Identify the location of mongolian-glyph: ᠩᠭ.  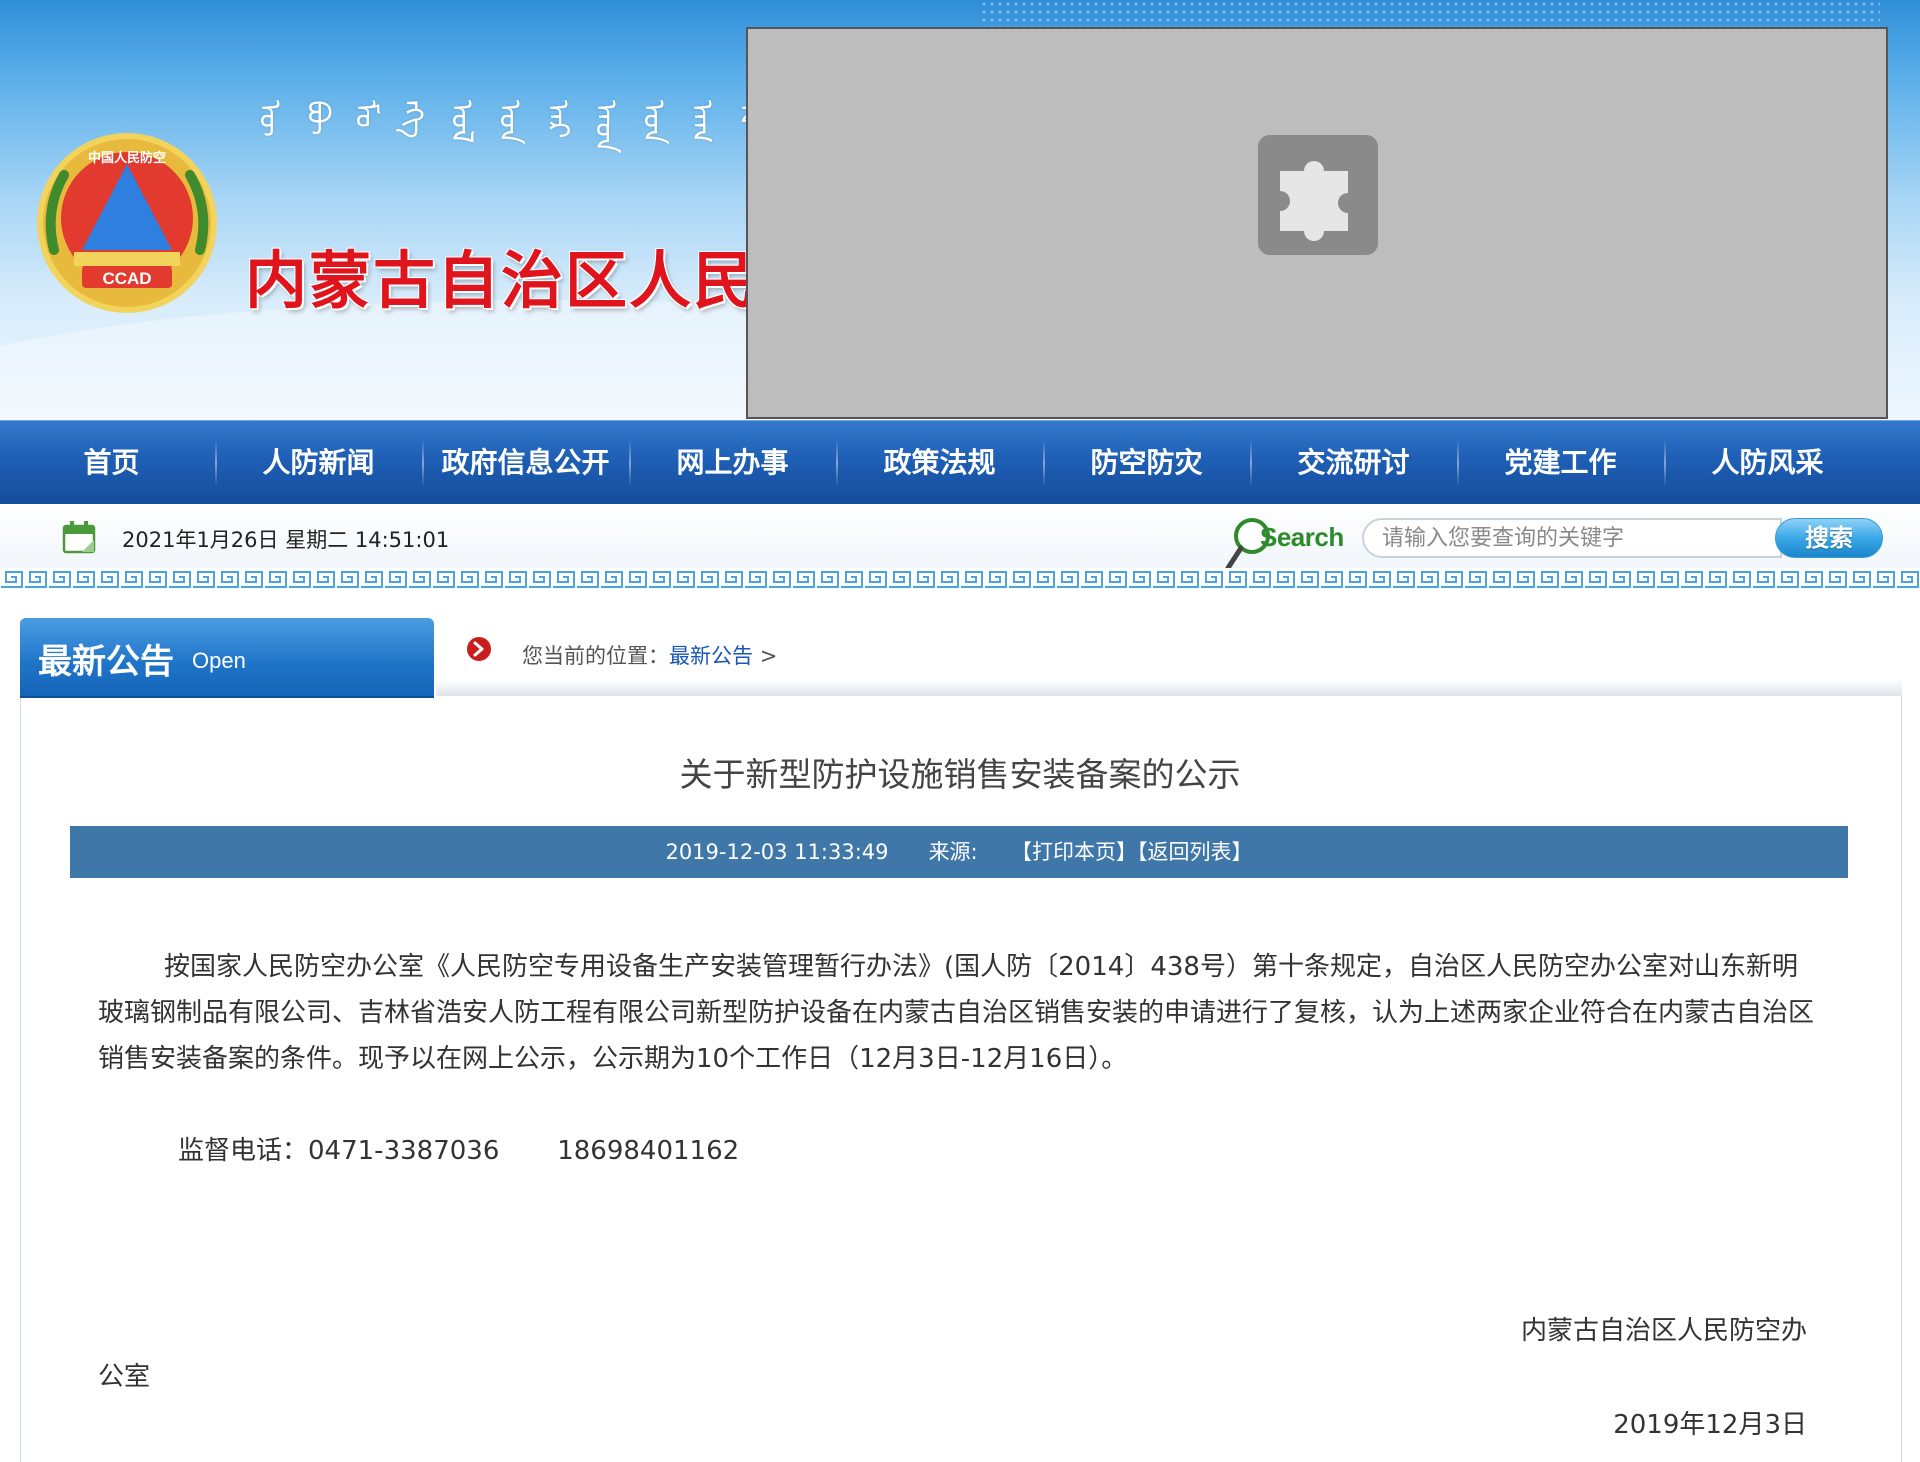
(413, 119).